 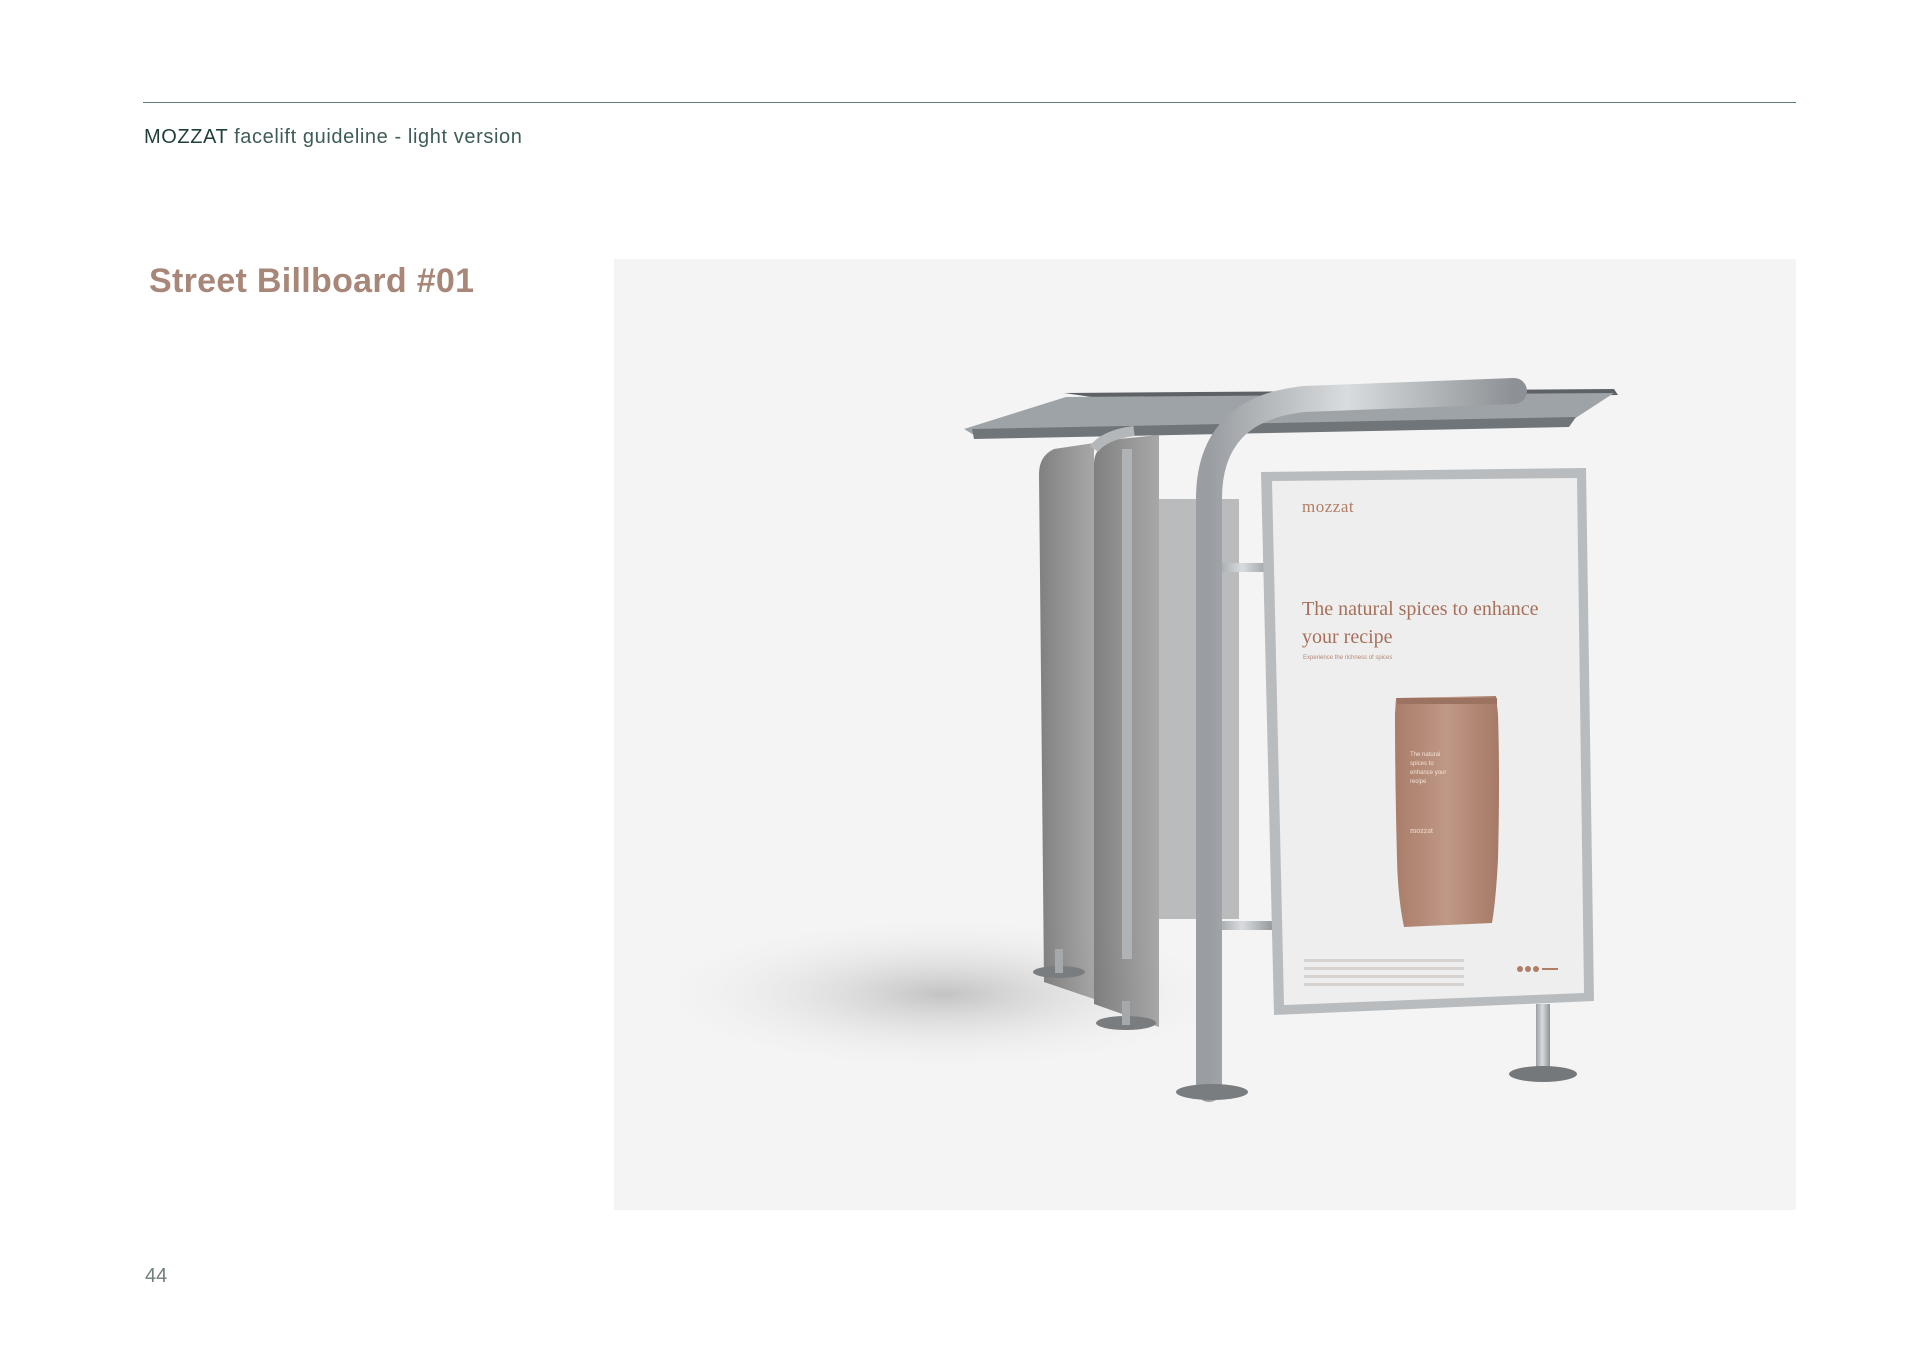 I want to click on pouch-brand-logo: mozzat, so click(x=1422, y=830).